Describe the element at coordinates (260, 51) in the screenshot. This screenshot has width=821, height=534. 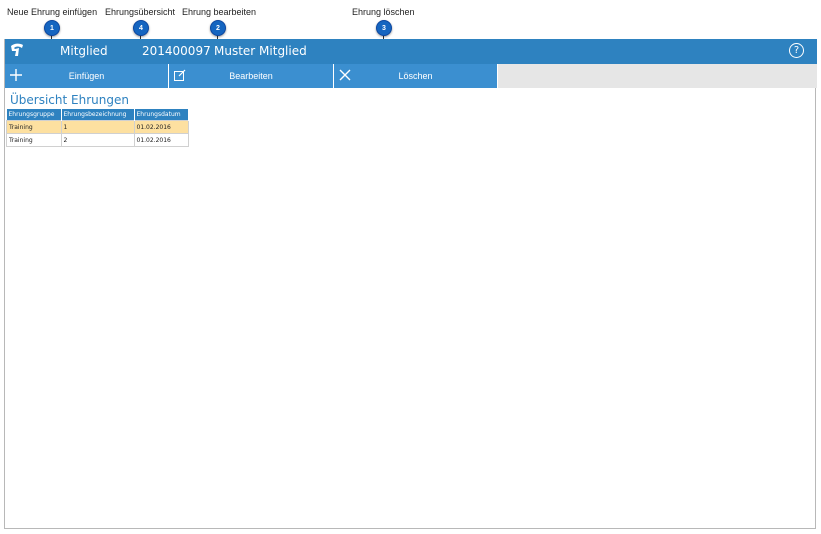
I see `header-member-name: Muster Mitglied` at that location.